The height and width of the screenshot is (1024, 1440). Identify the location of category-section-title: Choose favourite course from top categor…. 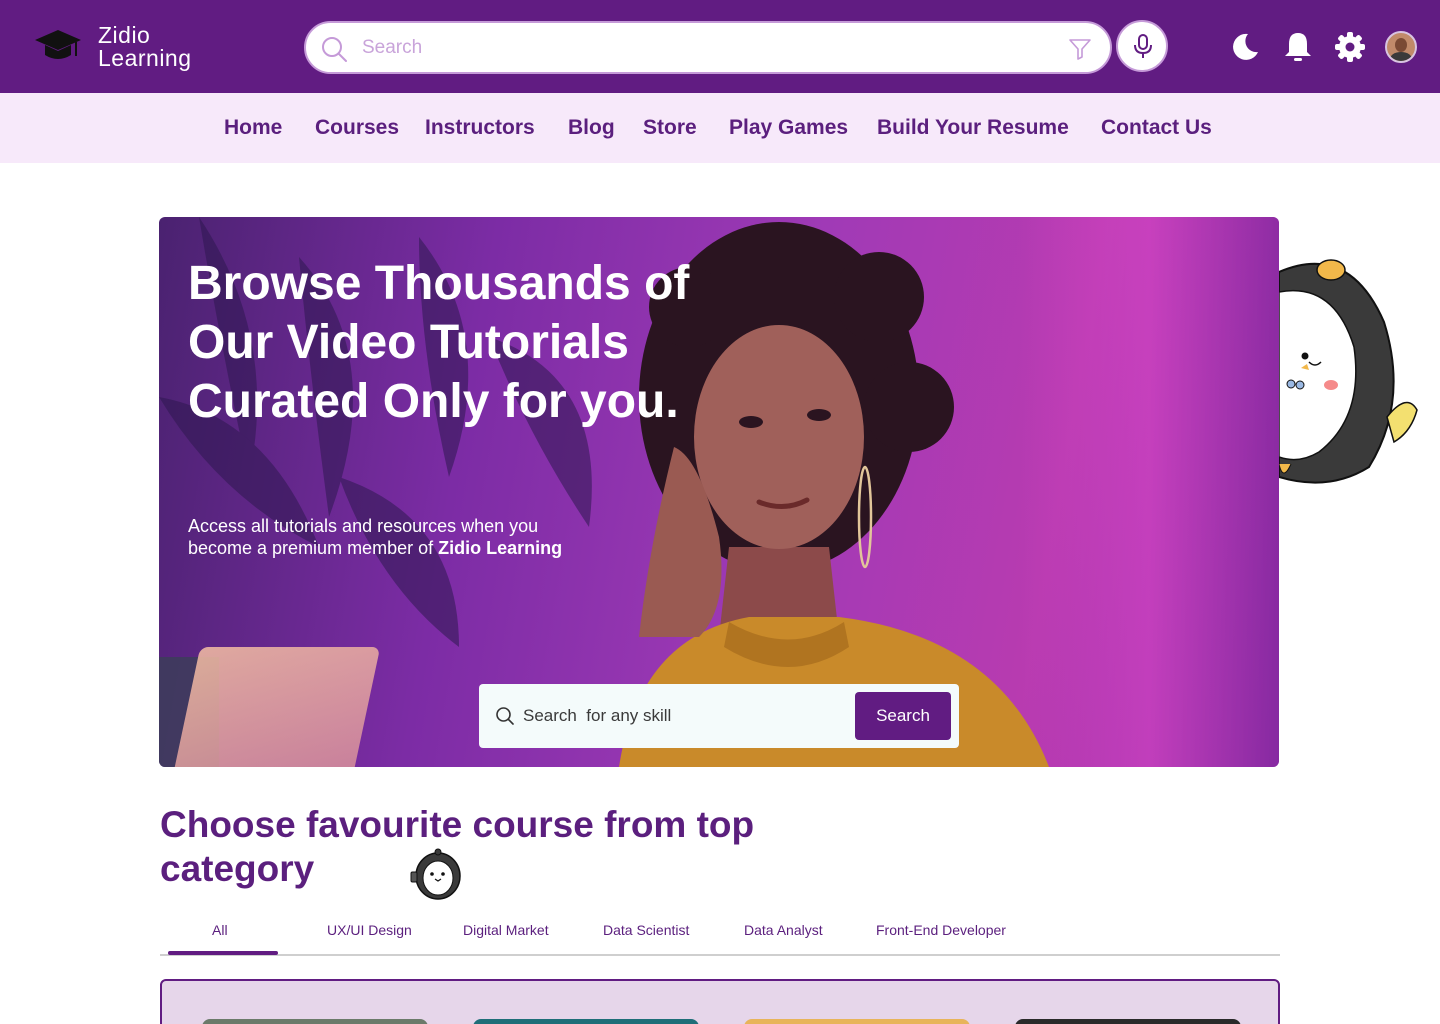
(457, 846).